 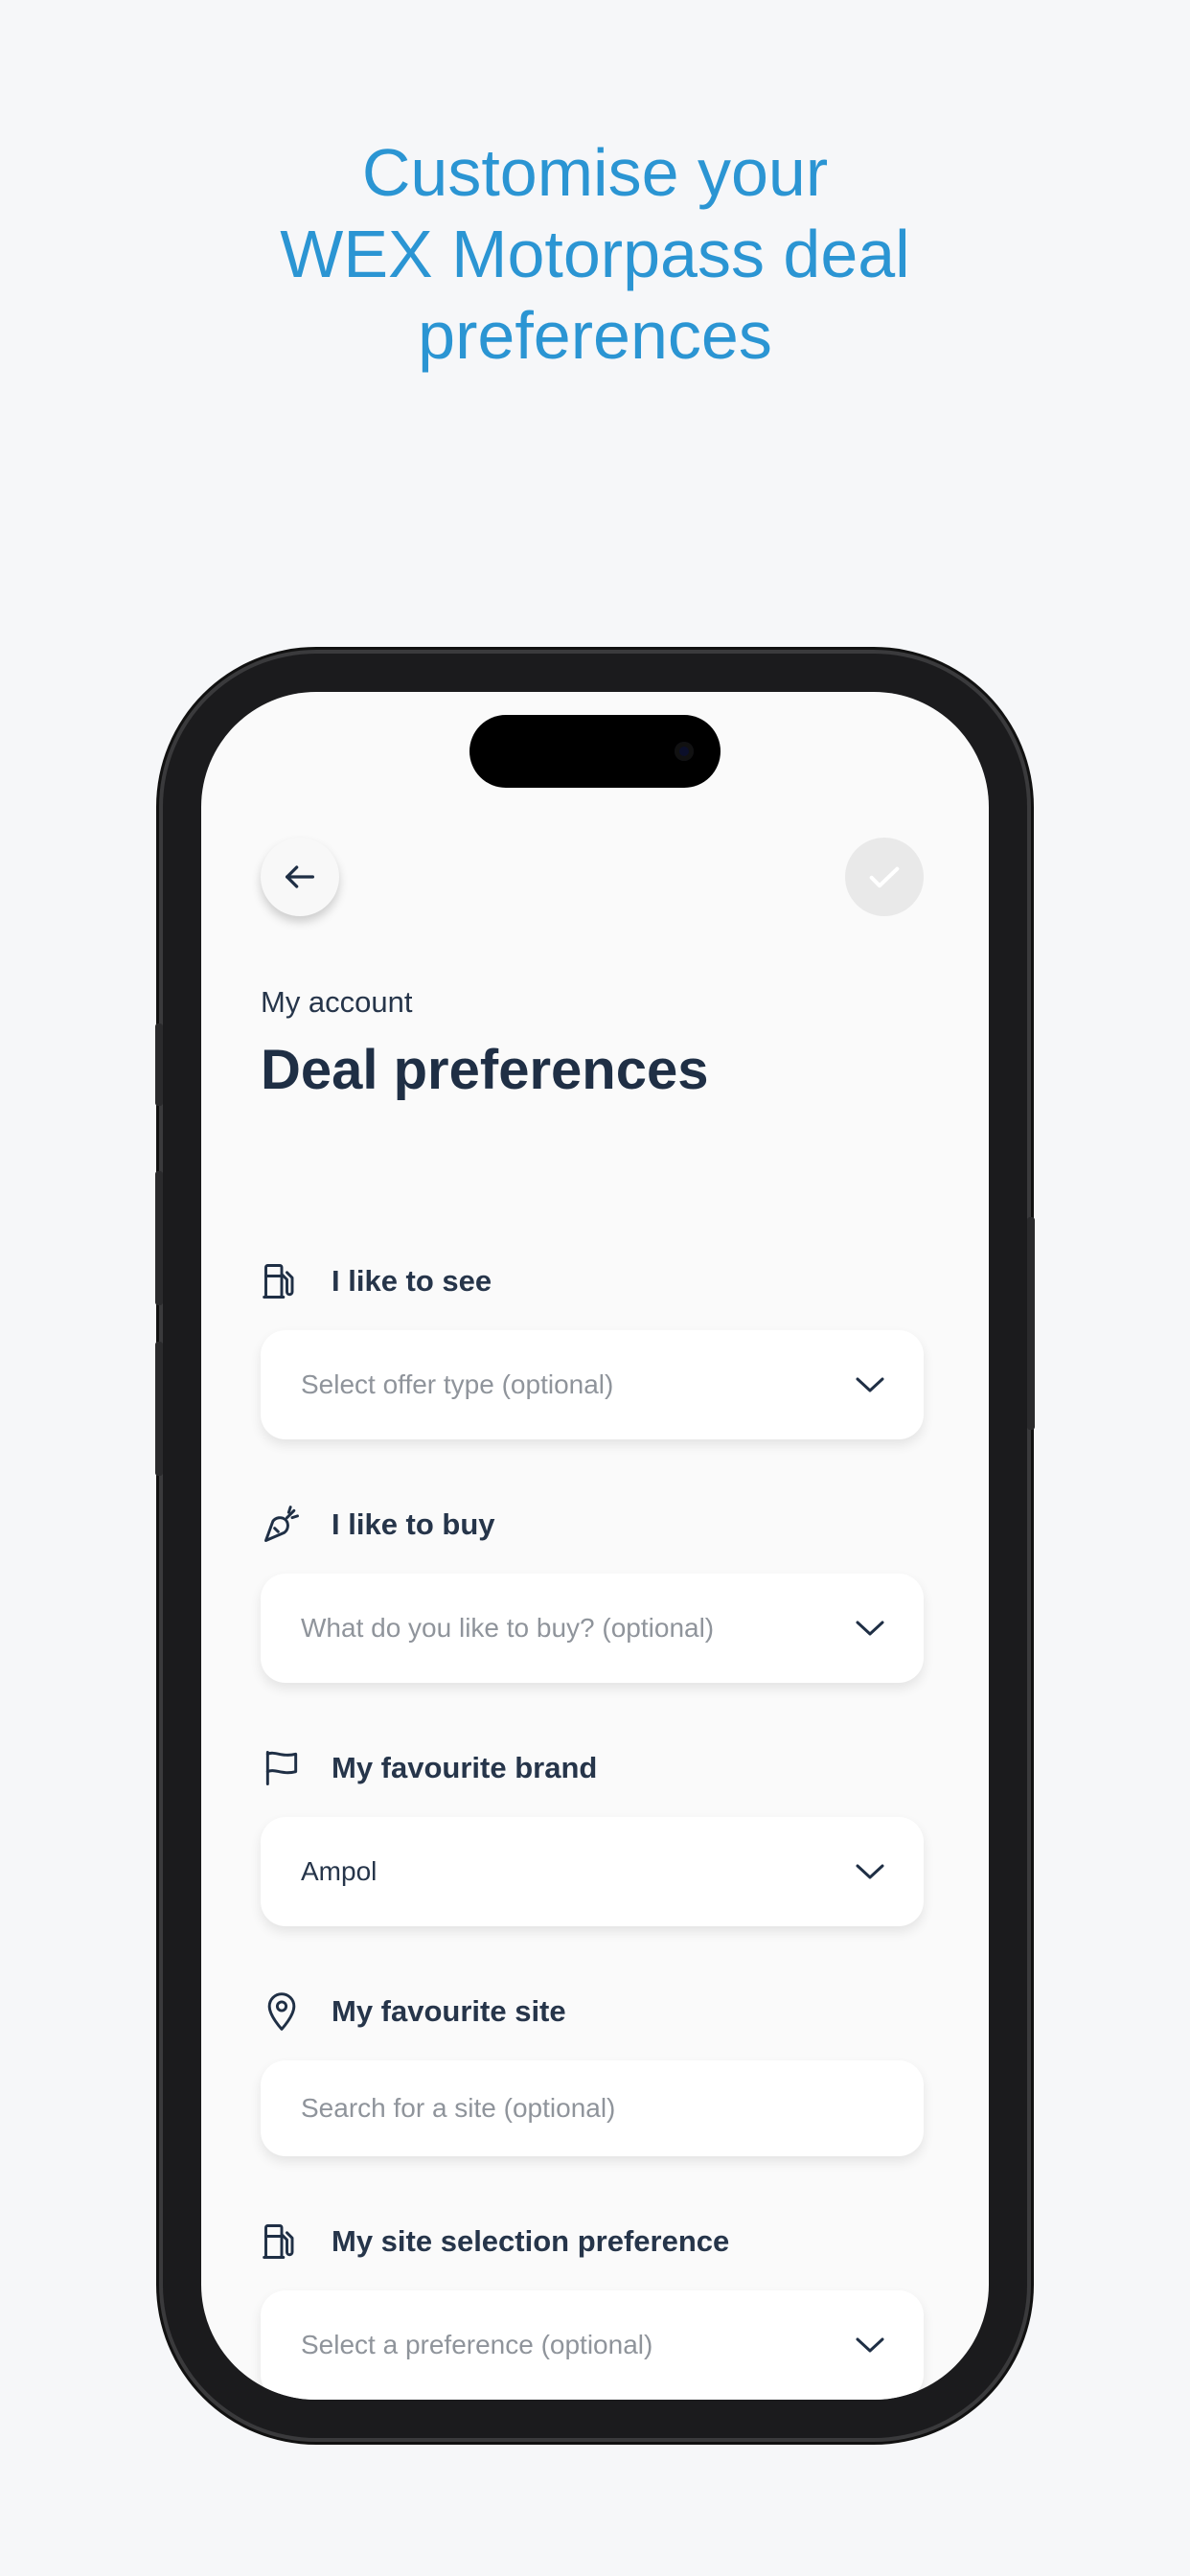 I want to click on back-button, so click(x=300, y=877).